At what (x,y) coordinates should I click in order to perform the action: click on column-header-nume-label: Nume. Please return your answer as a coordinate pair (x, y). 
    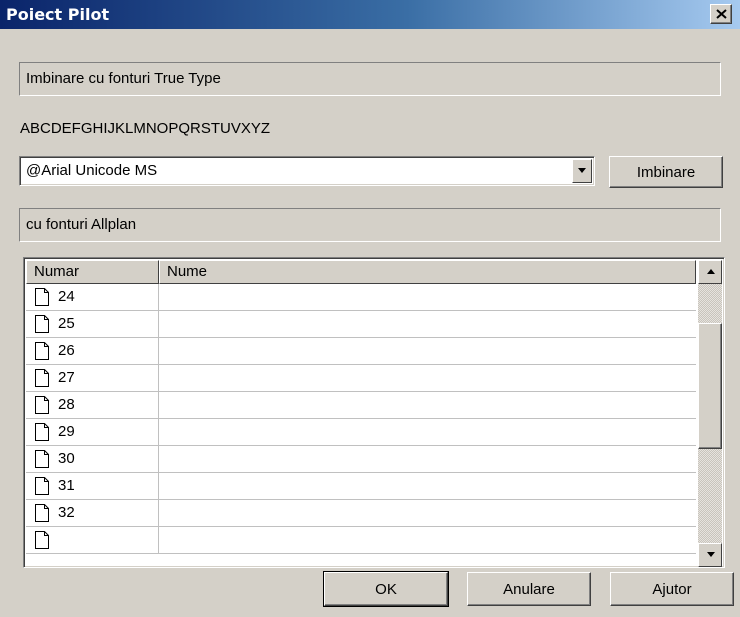
    Looking at the image, I should click on (187, 271).